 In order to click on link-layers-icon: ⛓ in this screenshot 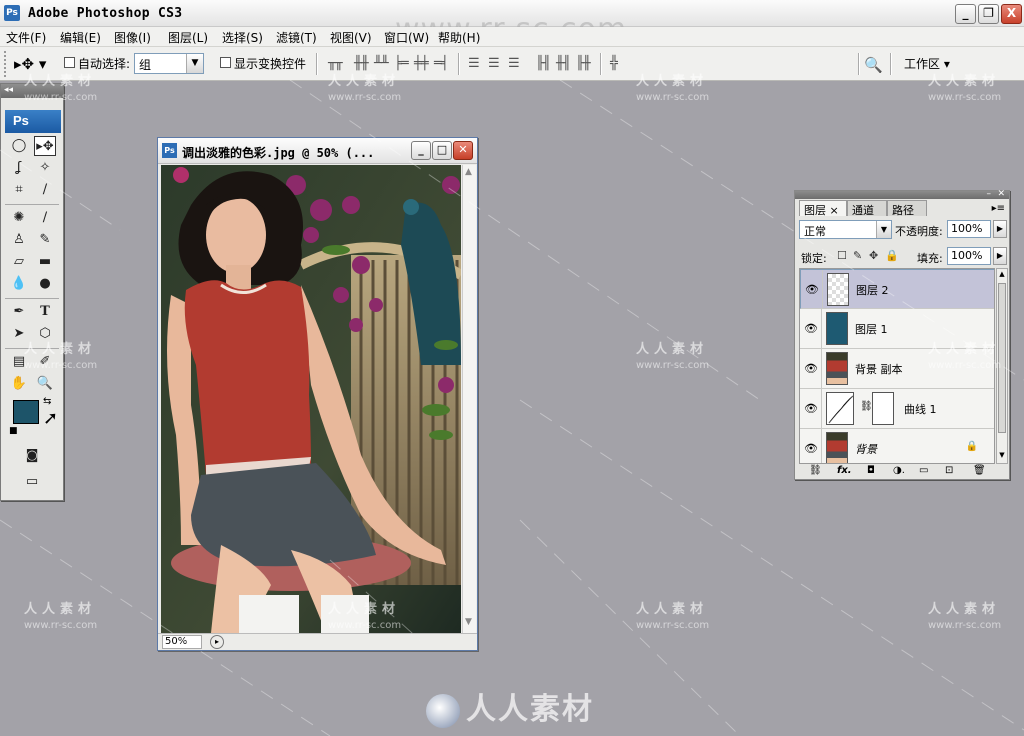, I will do `click(815, 470)`.